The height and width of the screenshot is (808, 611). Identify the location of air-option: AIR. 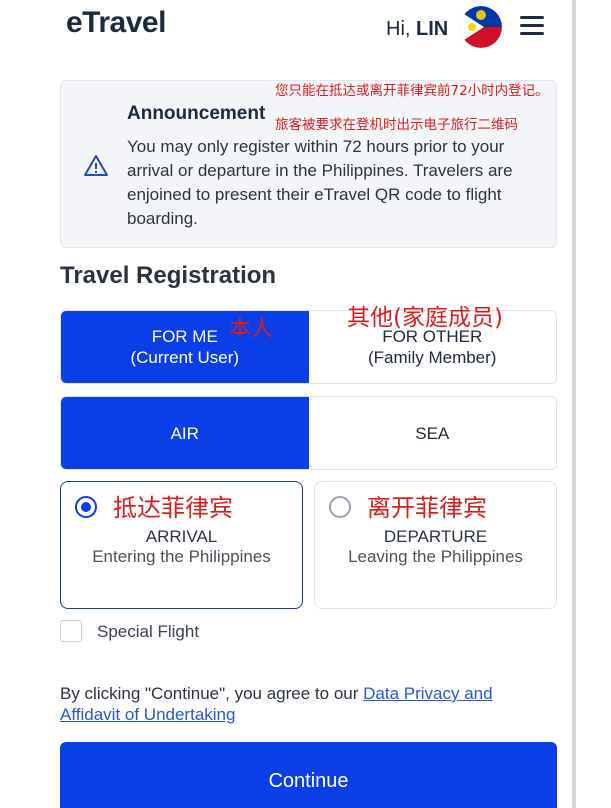
(185, 433).